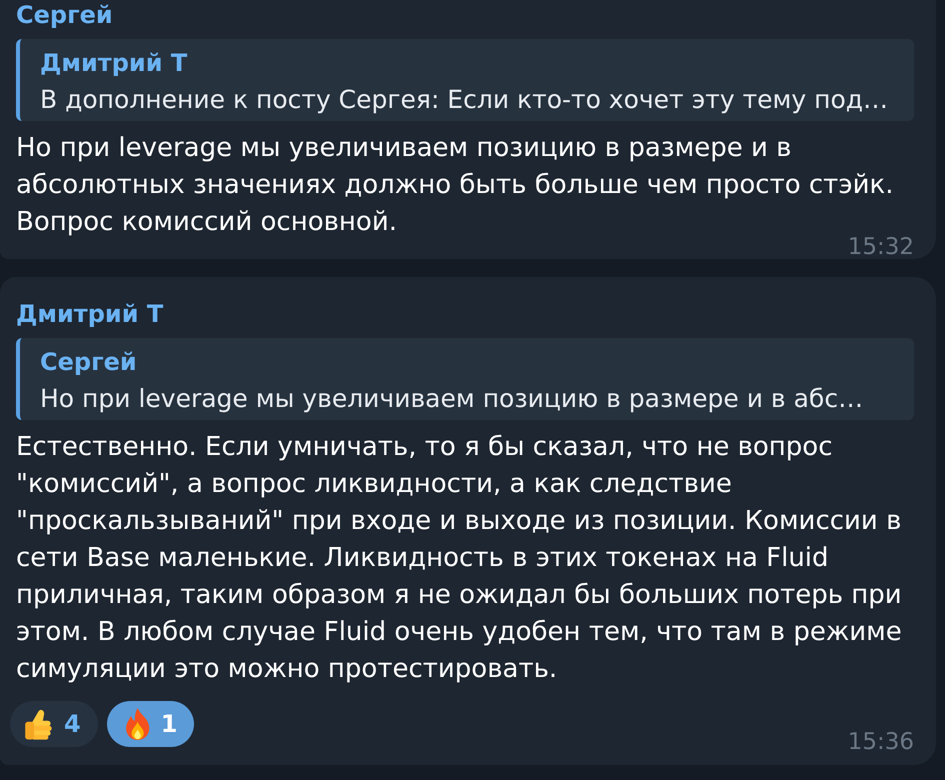 The width and height of the screenshot is (945, 780). I want to click on sender-name: Сергей, so click(64, 15).